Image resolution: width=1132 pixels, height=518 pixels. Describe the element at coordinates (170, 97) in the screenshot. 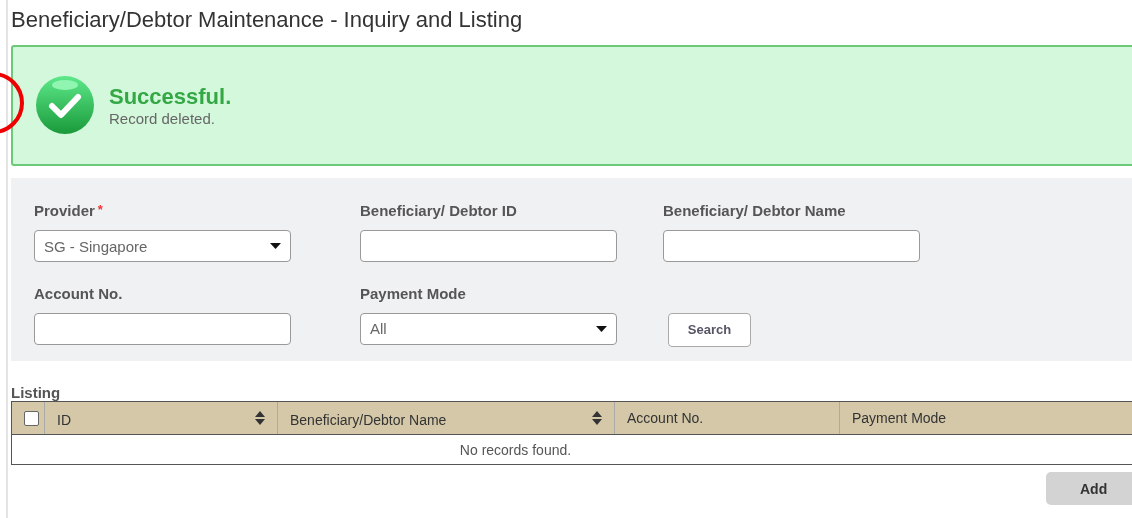

I see `alert-title: Successful.` at that location.